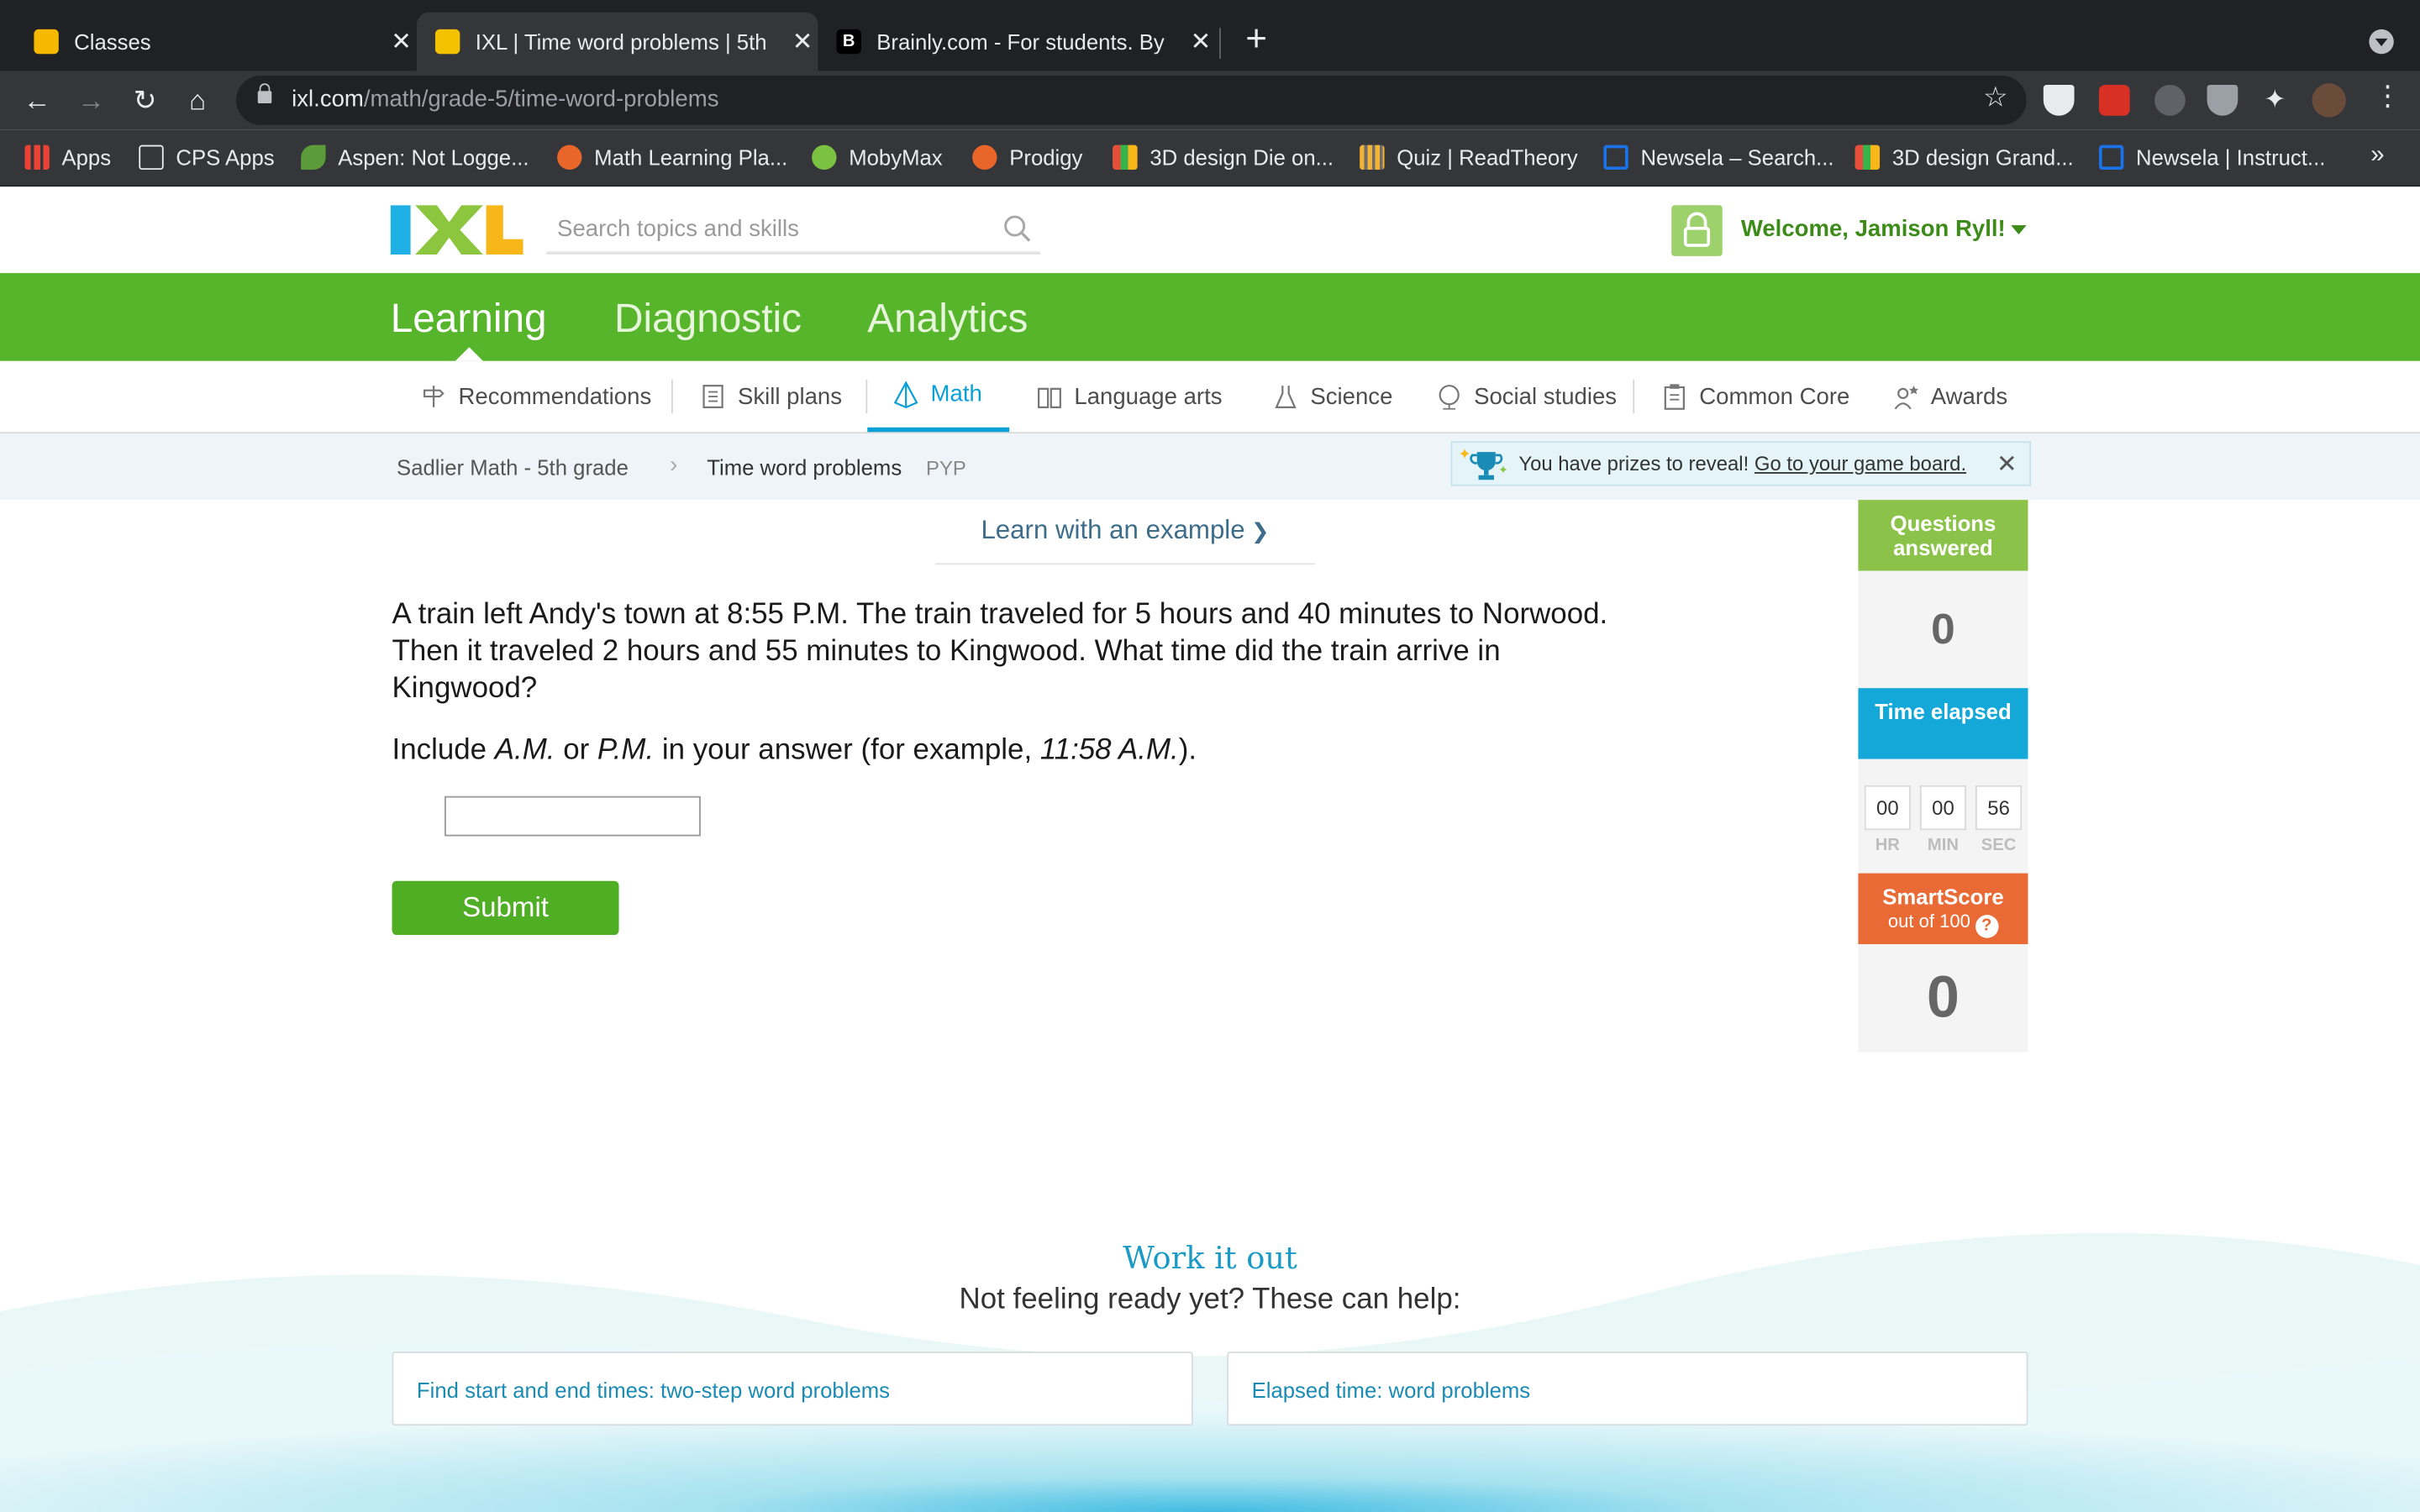 This screenshot has height=1512, width=2420. What do you see at coordinates (1125, 540) in the screenshot?
I see `learn-with-example-toggle: Learn with an example ❯` at bounding box center [1125, 540].